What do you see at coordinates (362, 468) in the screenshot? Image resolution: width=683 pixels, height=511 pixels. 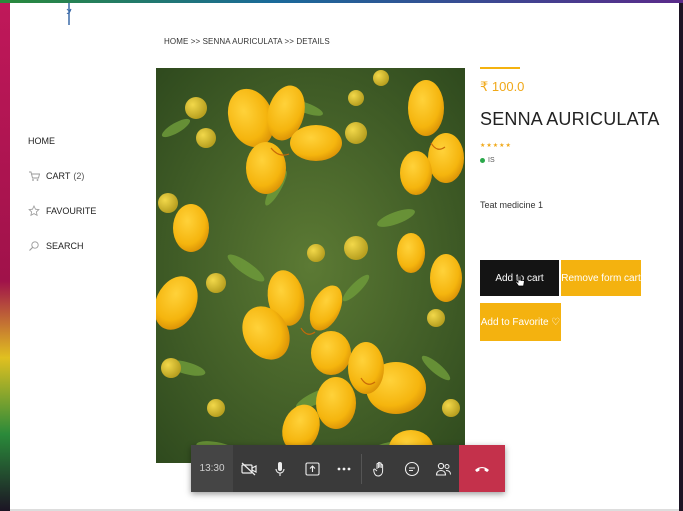 I see `toolbar-divider` at bounding box center [362, 468].